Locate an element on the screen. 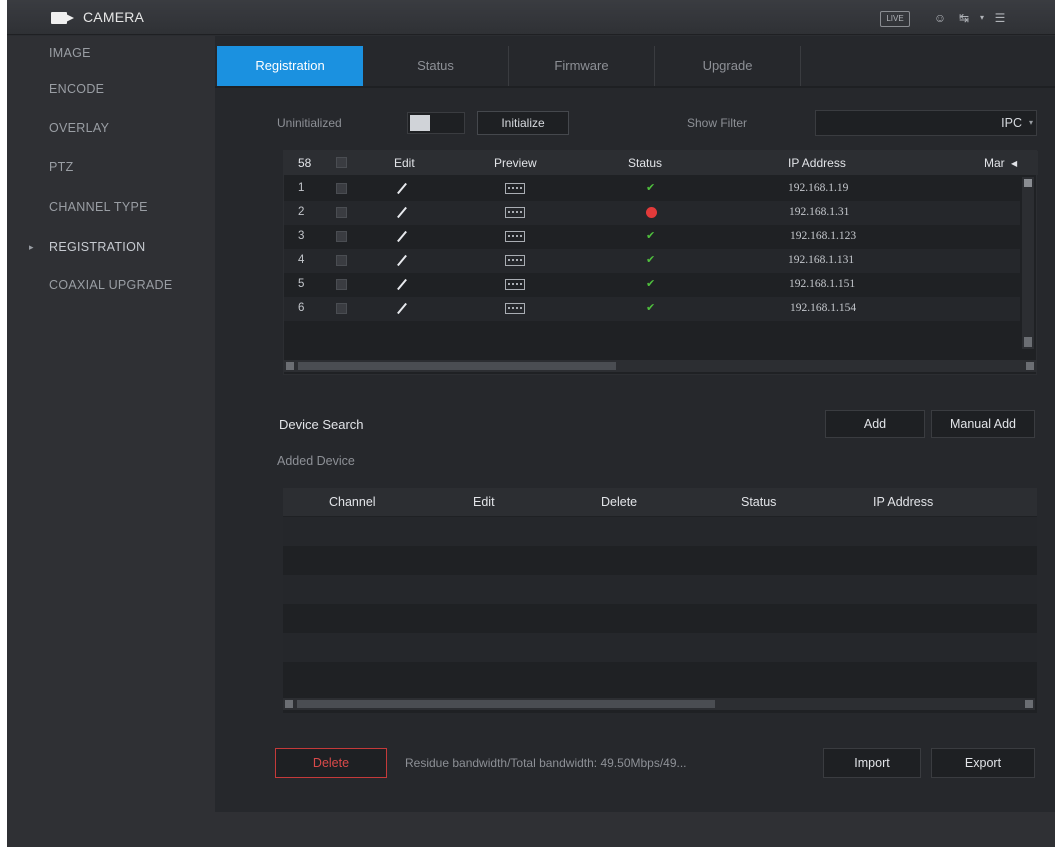 This screenshot has height=847, width=1062. show-filter-label: Show Filter is located at coordinates (717, 123).